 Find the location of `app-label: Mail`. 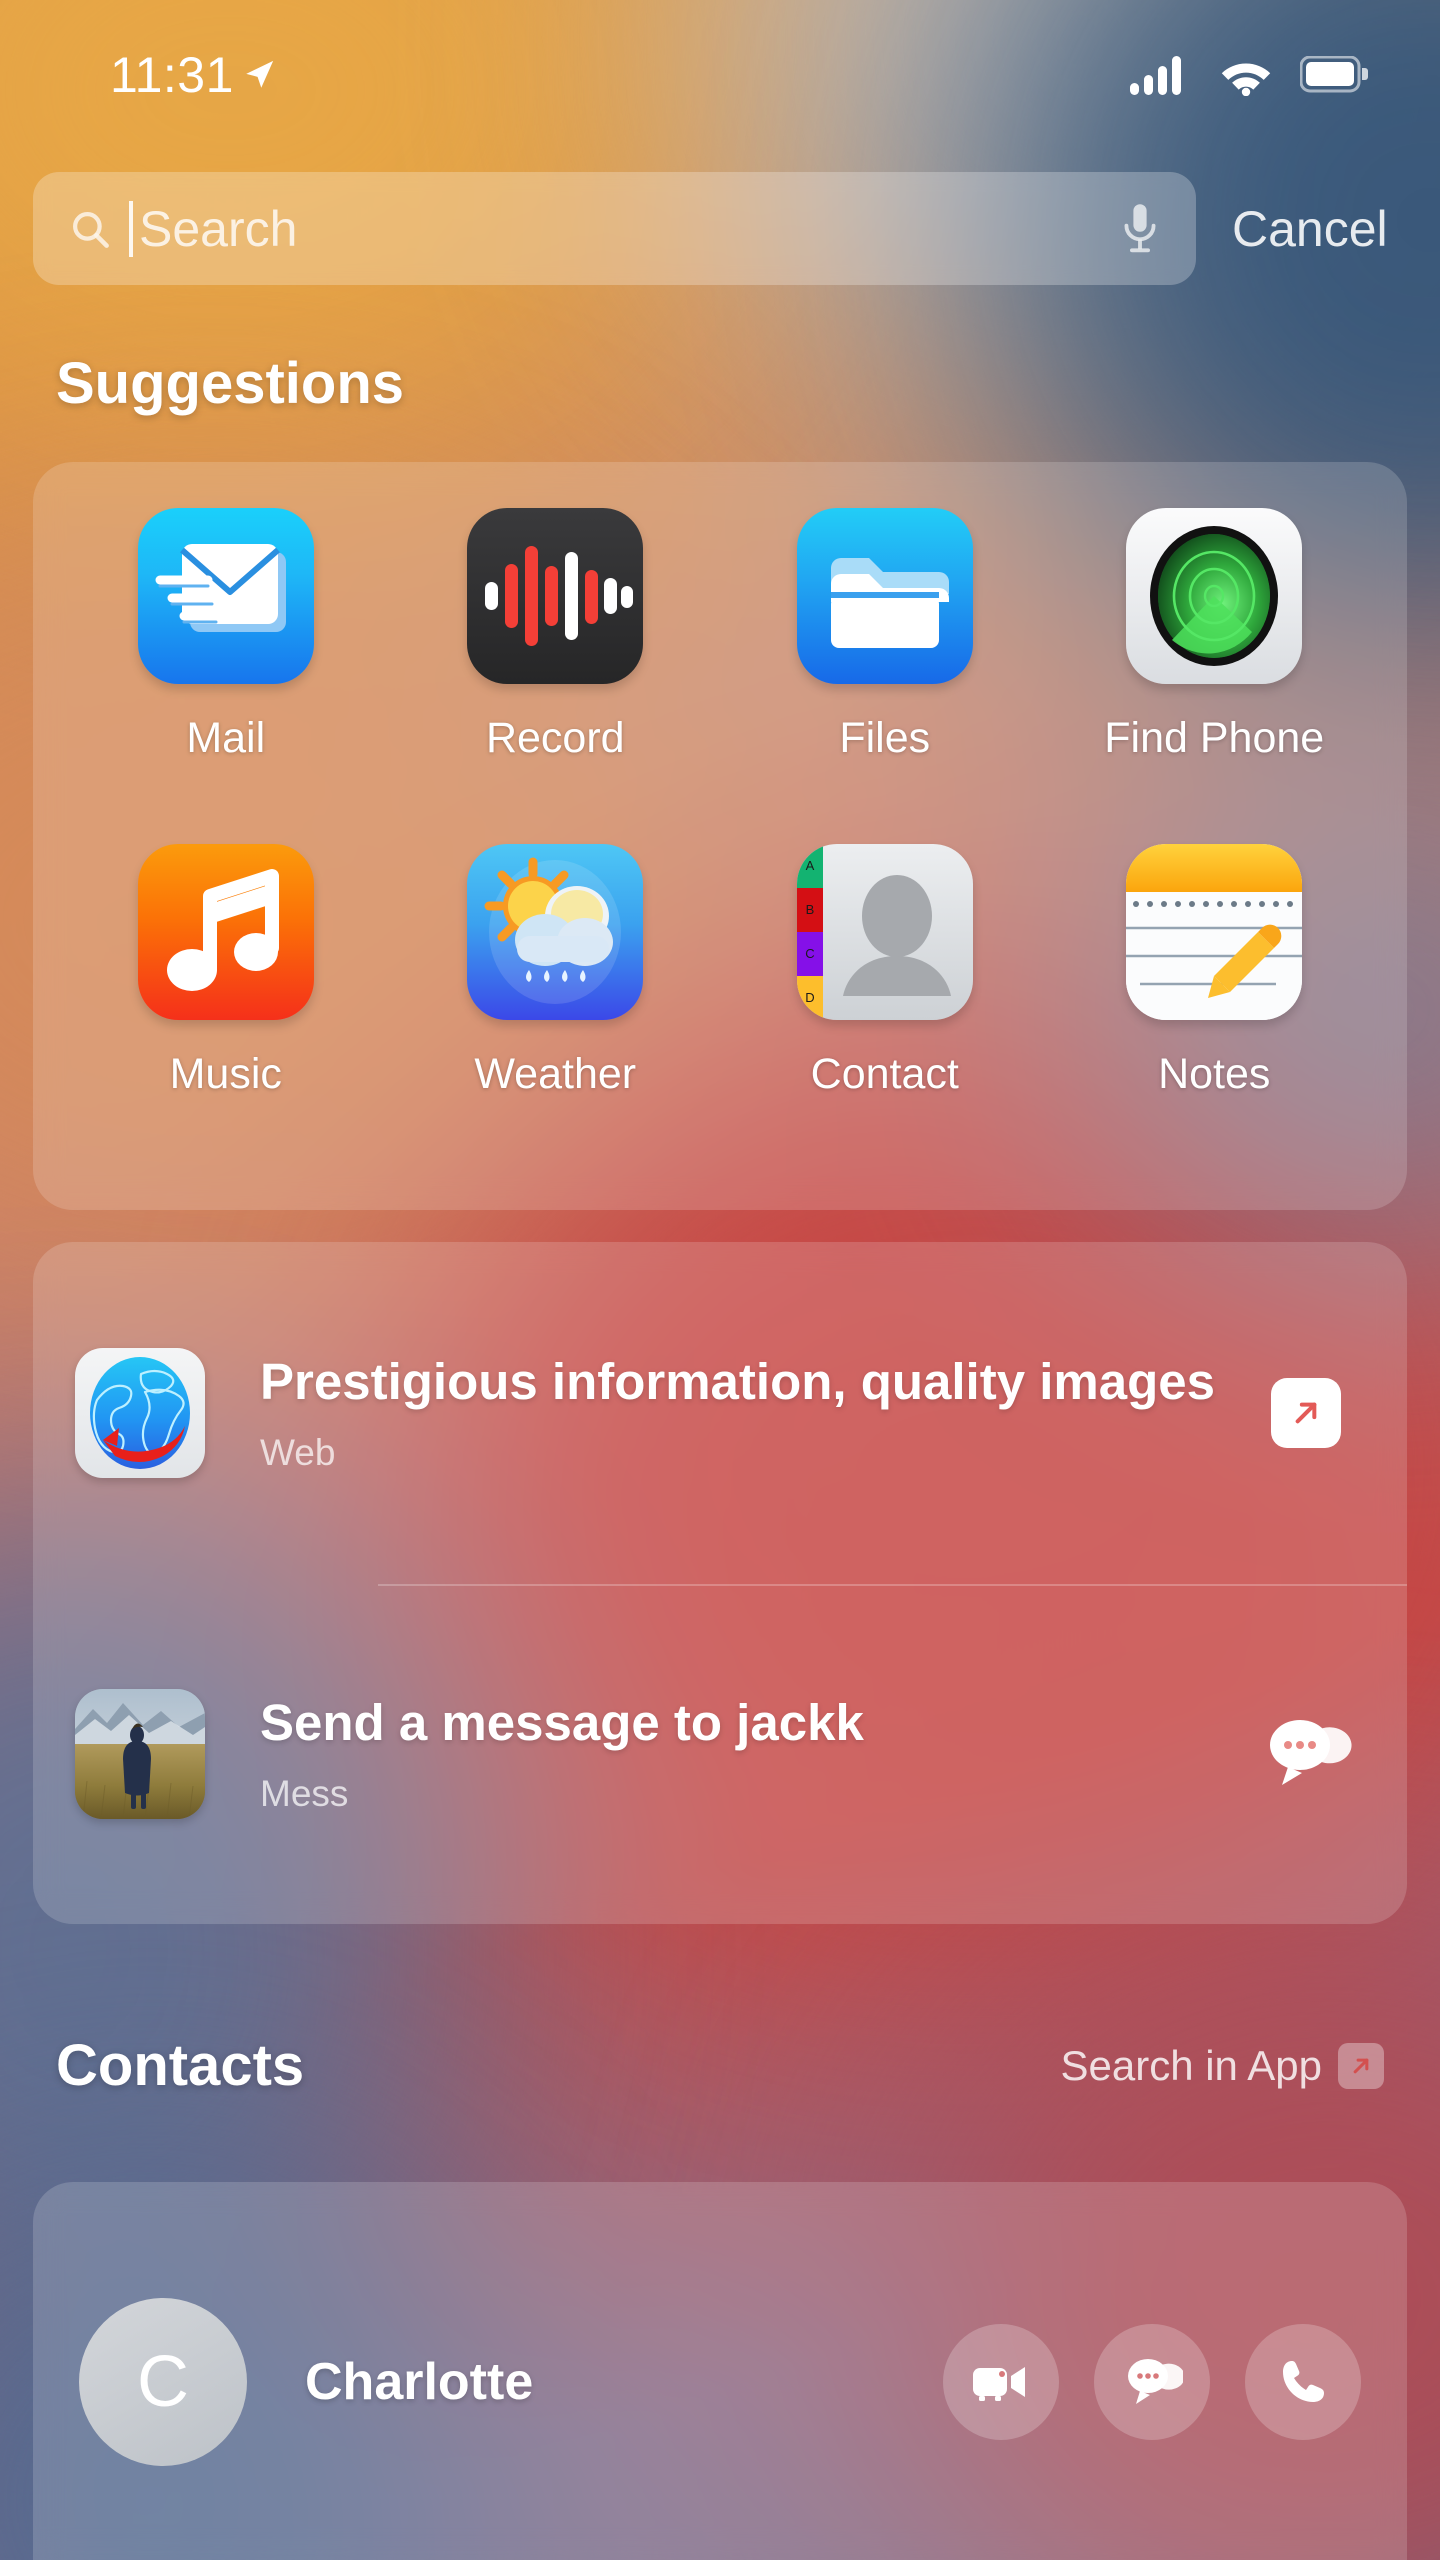

app-label: Mail is located at coordinates (226, 738).